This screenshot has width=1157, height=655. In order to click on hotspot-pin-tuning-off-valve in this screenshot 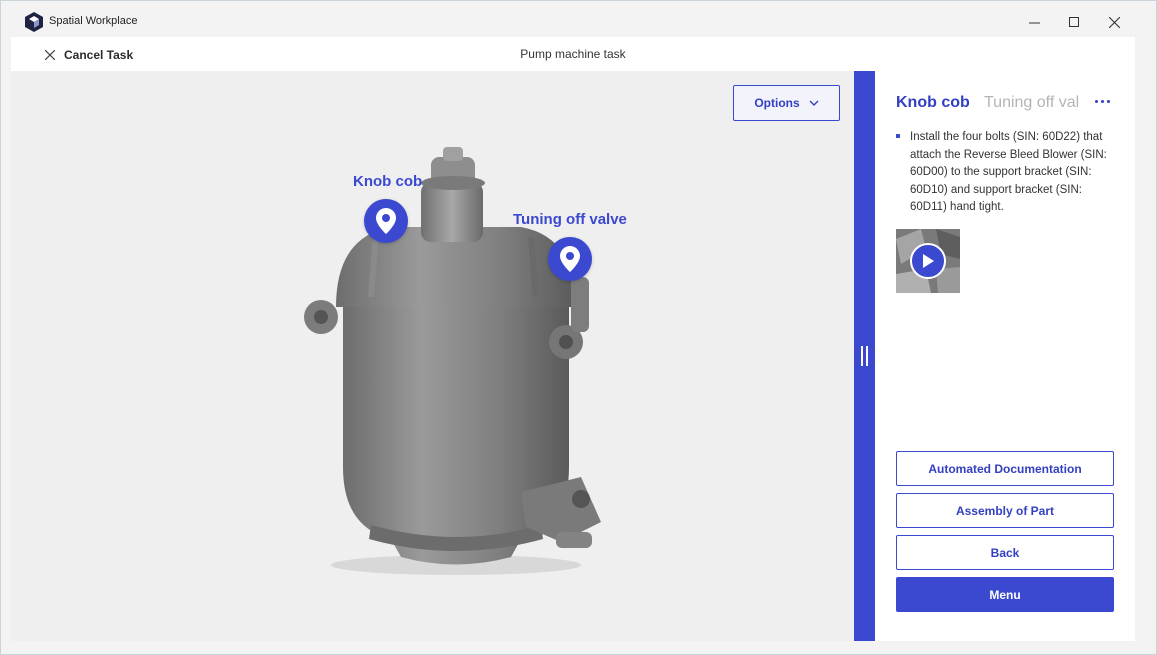, I will do `click(570, 259)`.